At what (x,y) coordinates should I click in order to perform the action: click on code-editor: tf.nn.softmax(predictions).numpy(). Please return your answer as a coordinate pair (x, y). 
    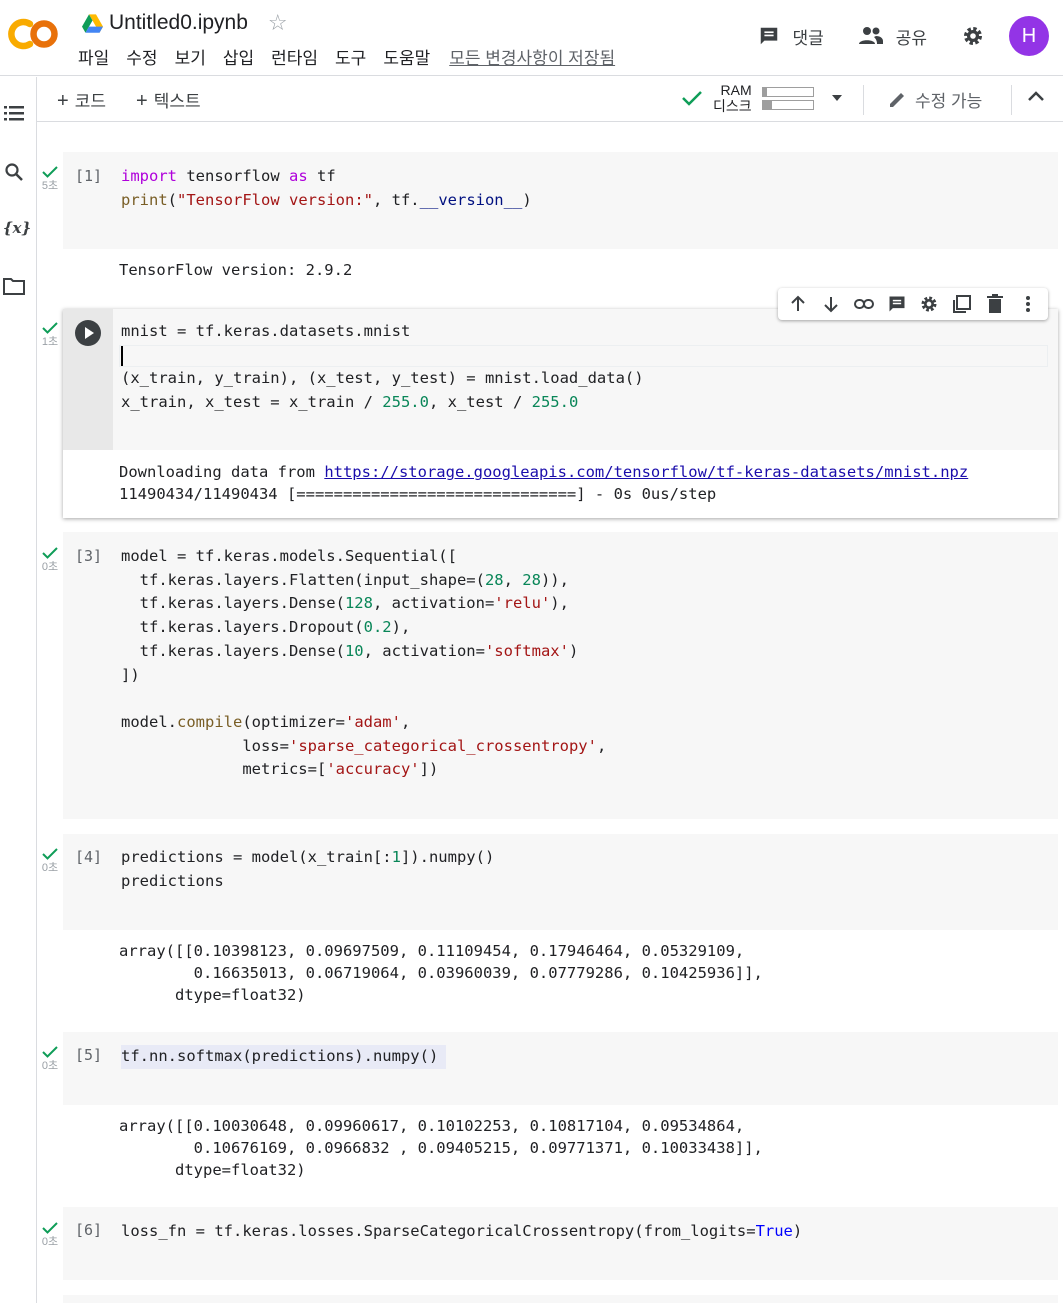
    Looking at the image, I should click on (284, 1057).